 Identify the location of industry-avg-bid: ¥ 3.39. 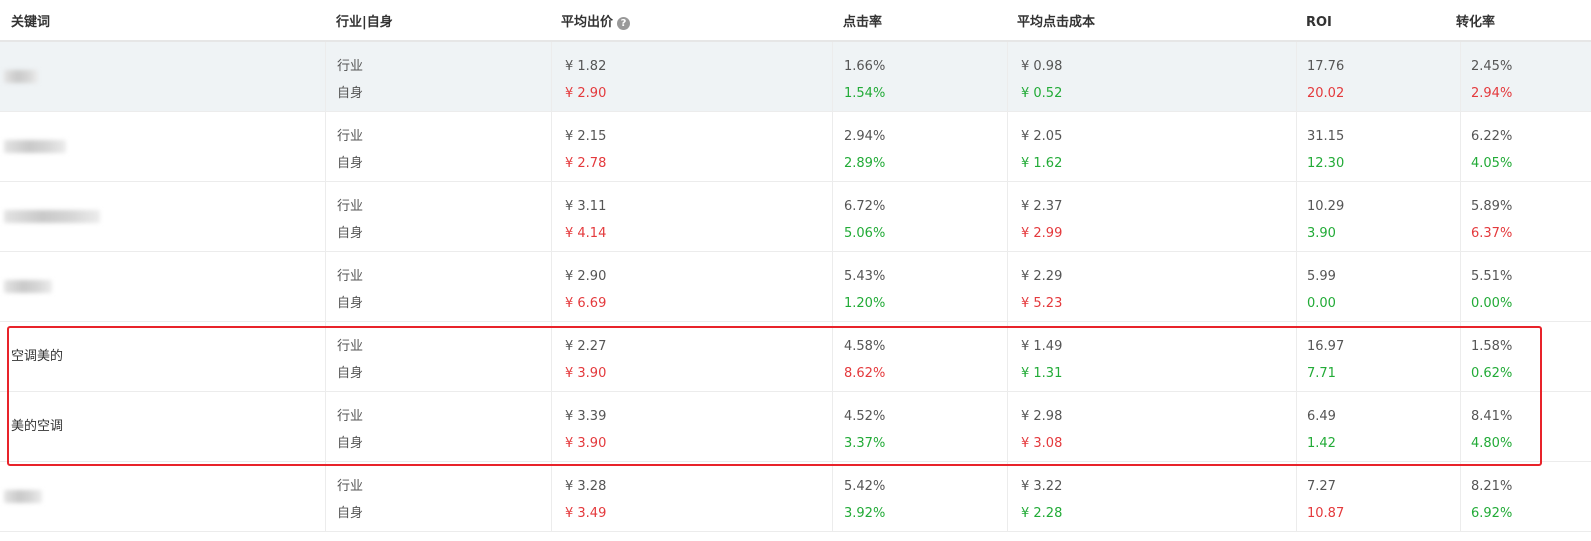
(586, 416).